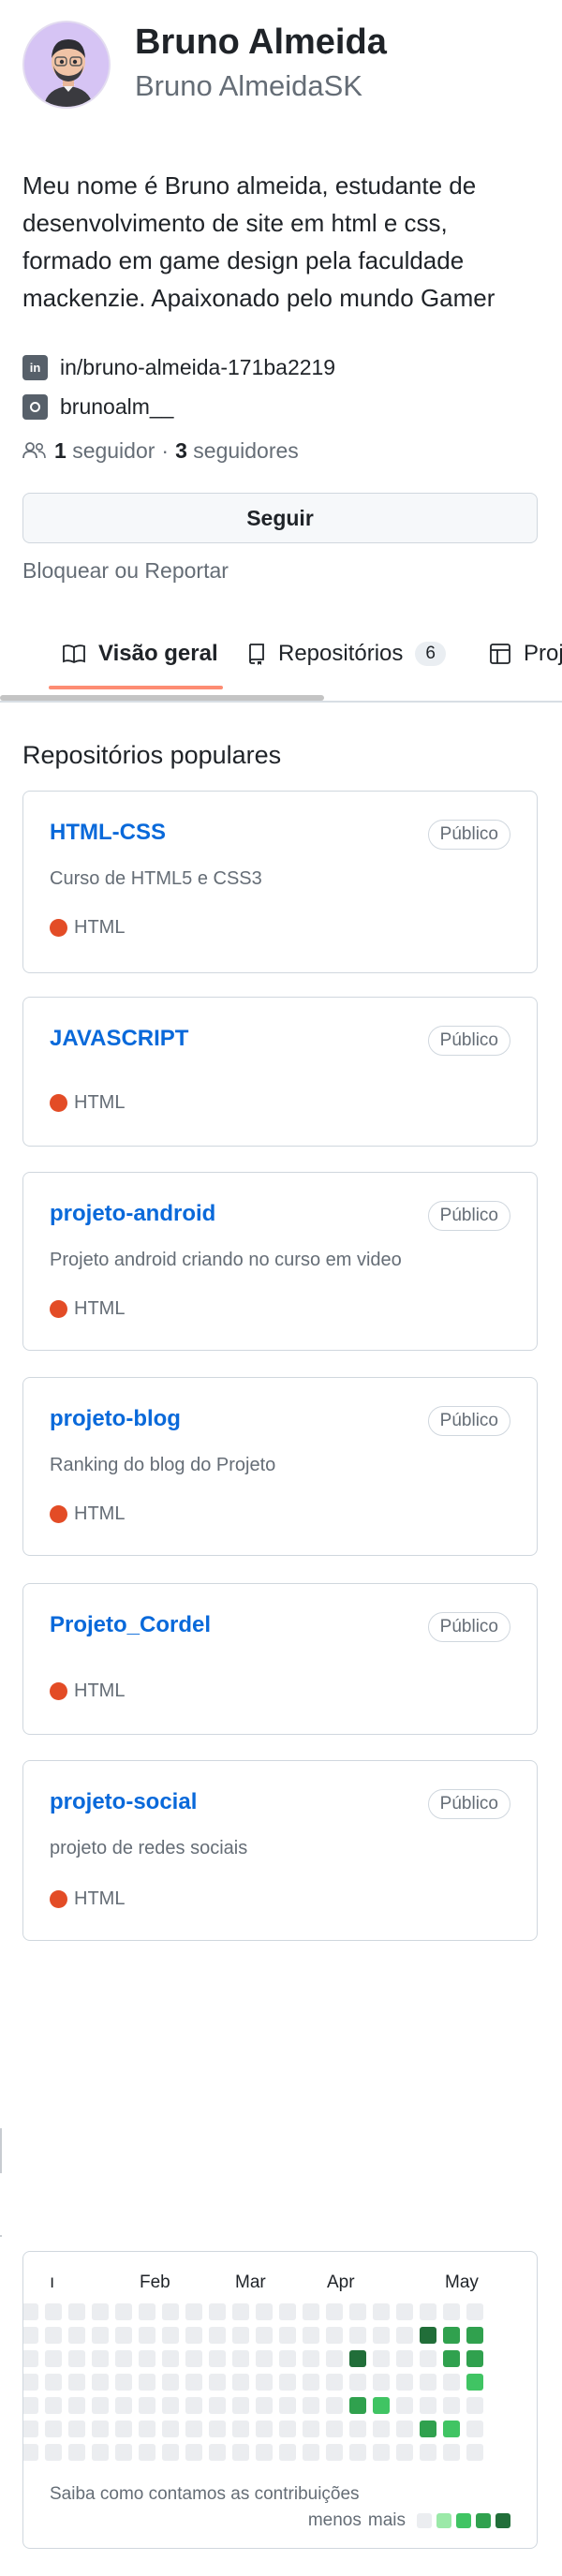 This screenshot has width=562, height=2576. I want to click on repo-name-link: HTML-CSS, so click(108, 833).